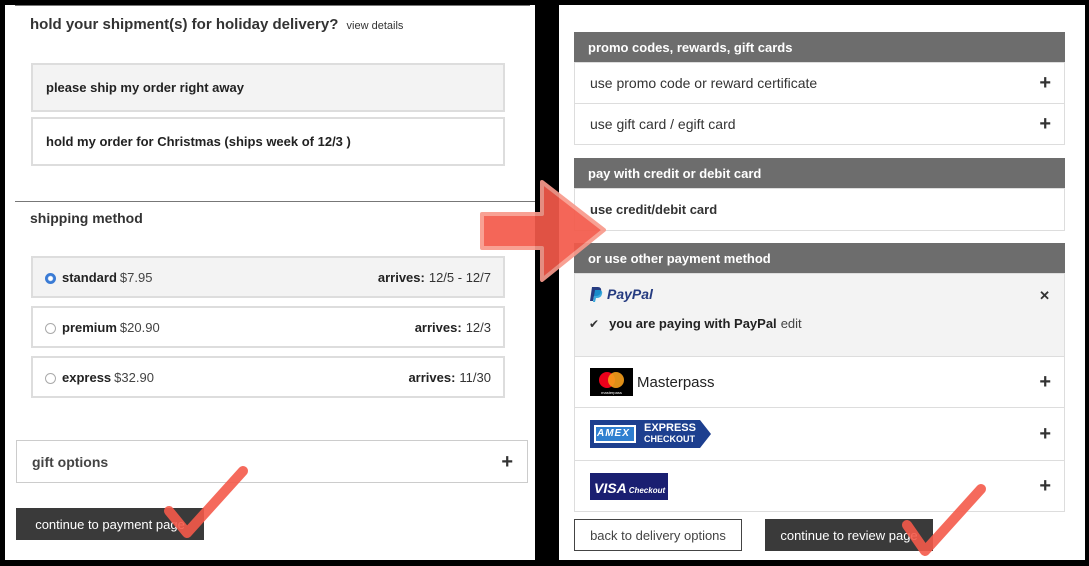 The width and height of the screenshot is (1089, 566). Describe the element at coordinates (849, 535) in the screenshot. I see `continue-to-review-label: continue to review page` at that location.